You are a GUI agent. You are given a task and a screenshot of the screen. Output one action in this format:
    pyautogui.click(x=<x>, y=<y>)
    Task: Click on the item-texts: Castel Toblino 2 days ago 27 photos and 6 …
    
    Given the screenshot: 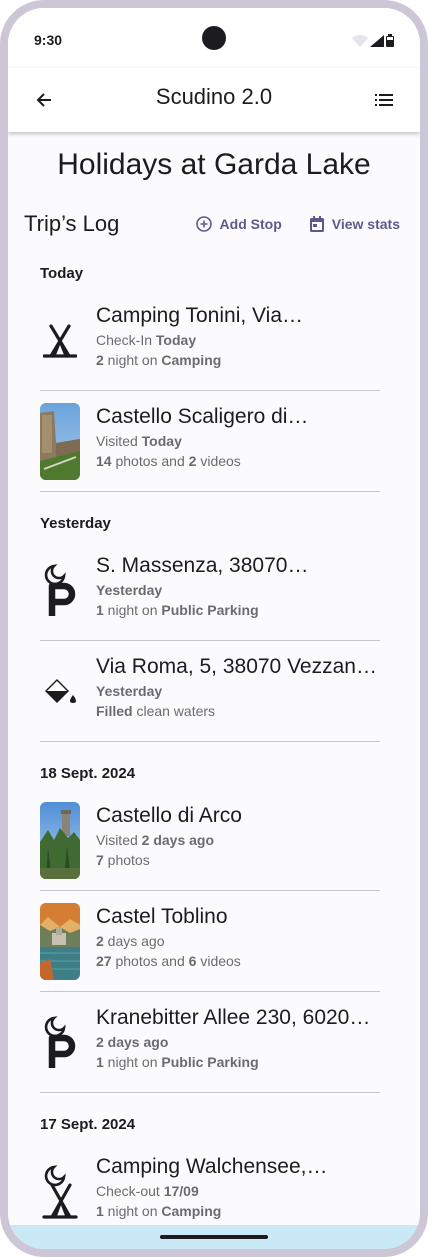 What is the action you would take?
    pyautogui.click(x=238, y=937)
    